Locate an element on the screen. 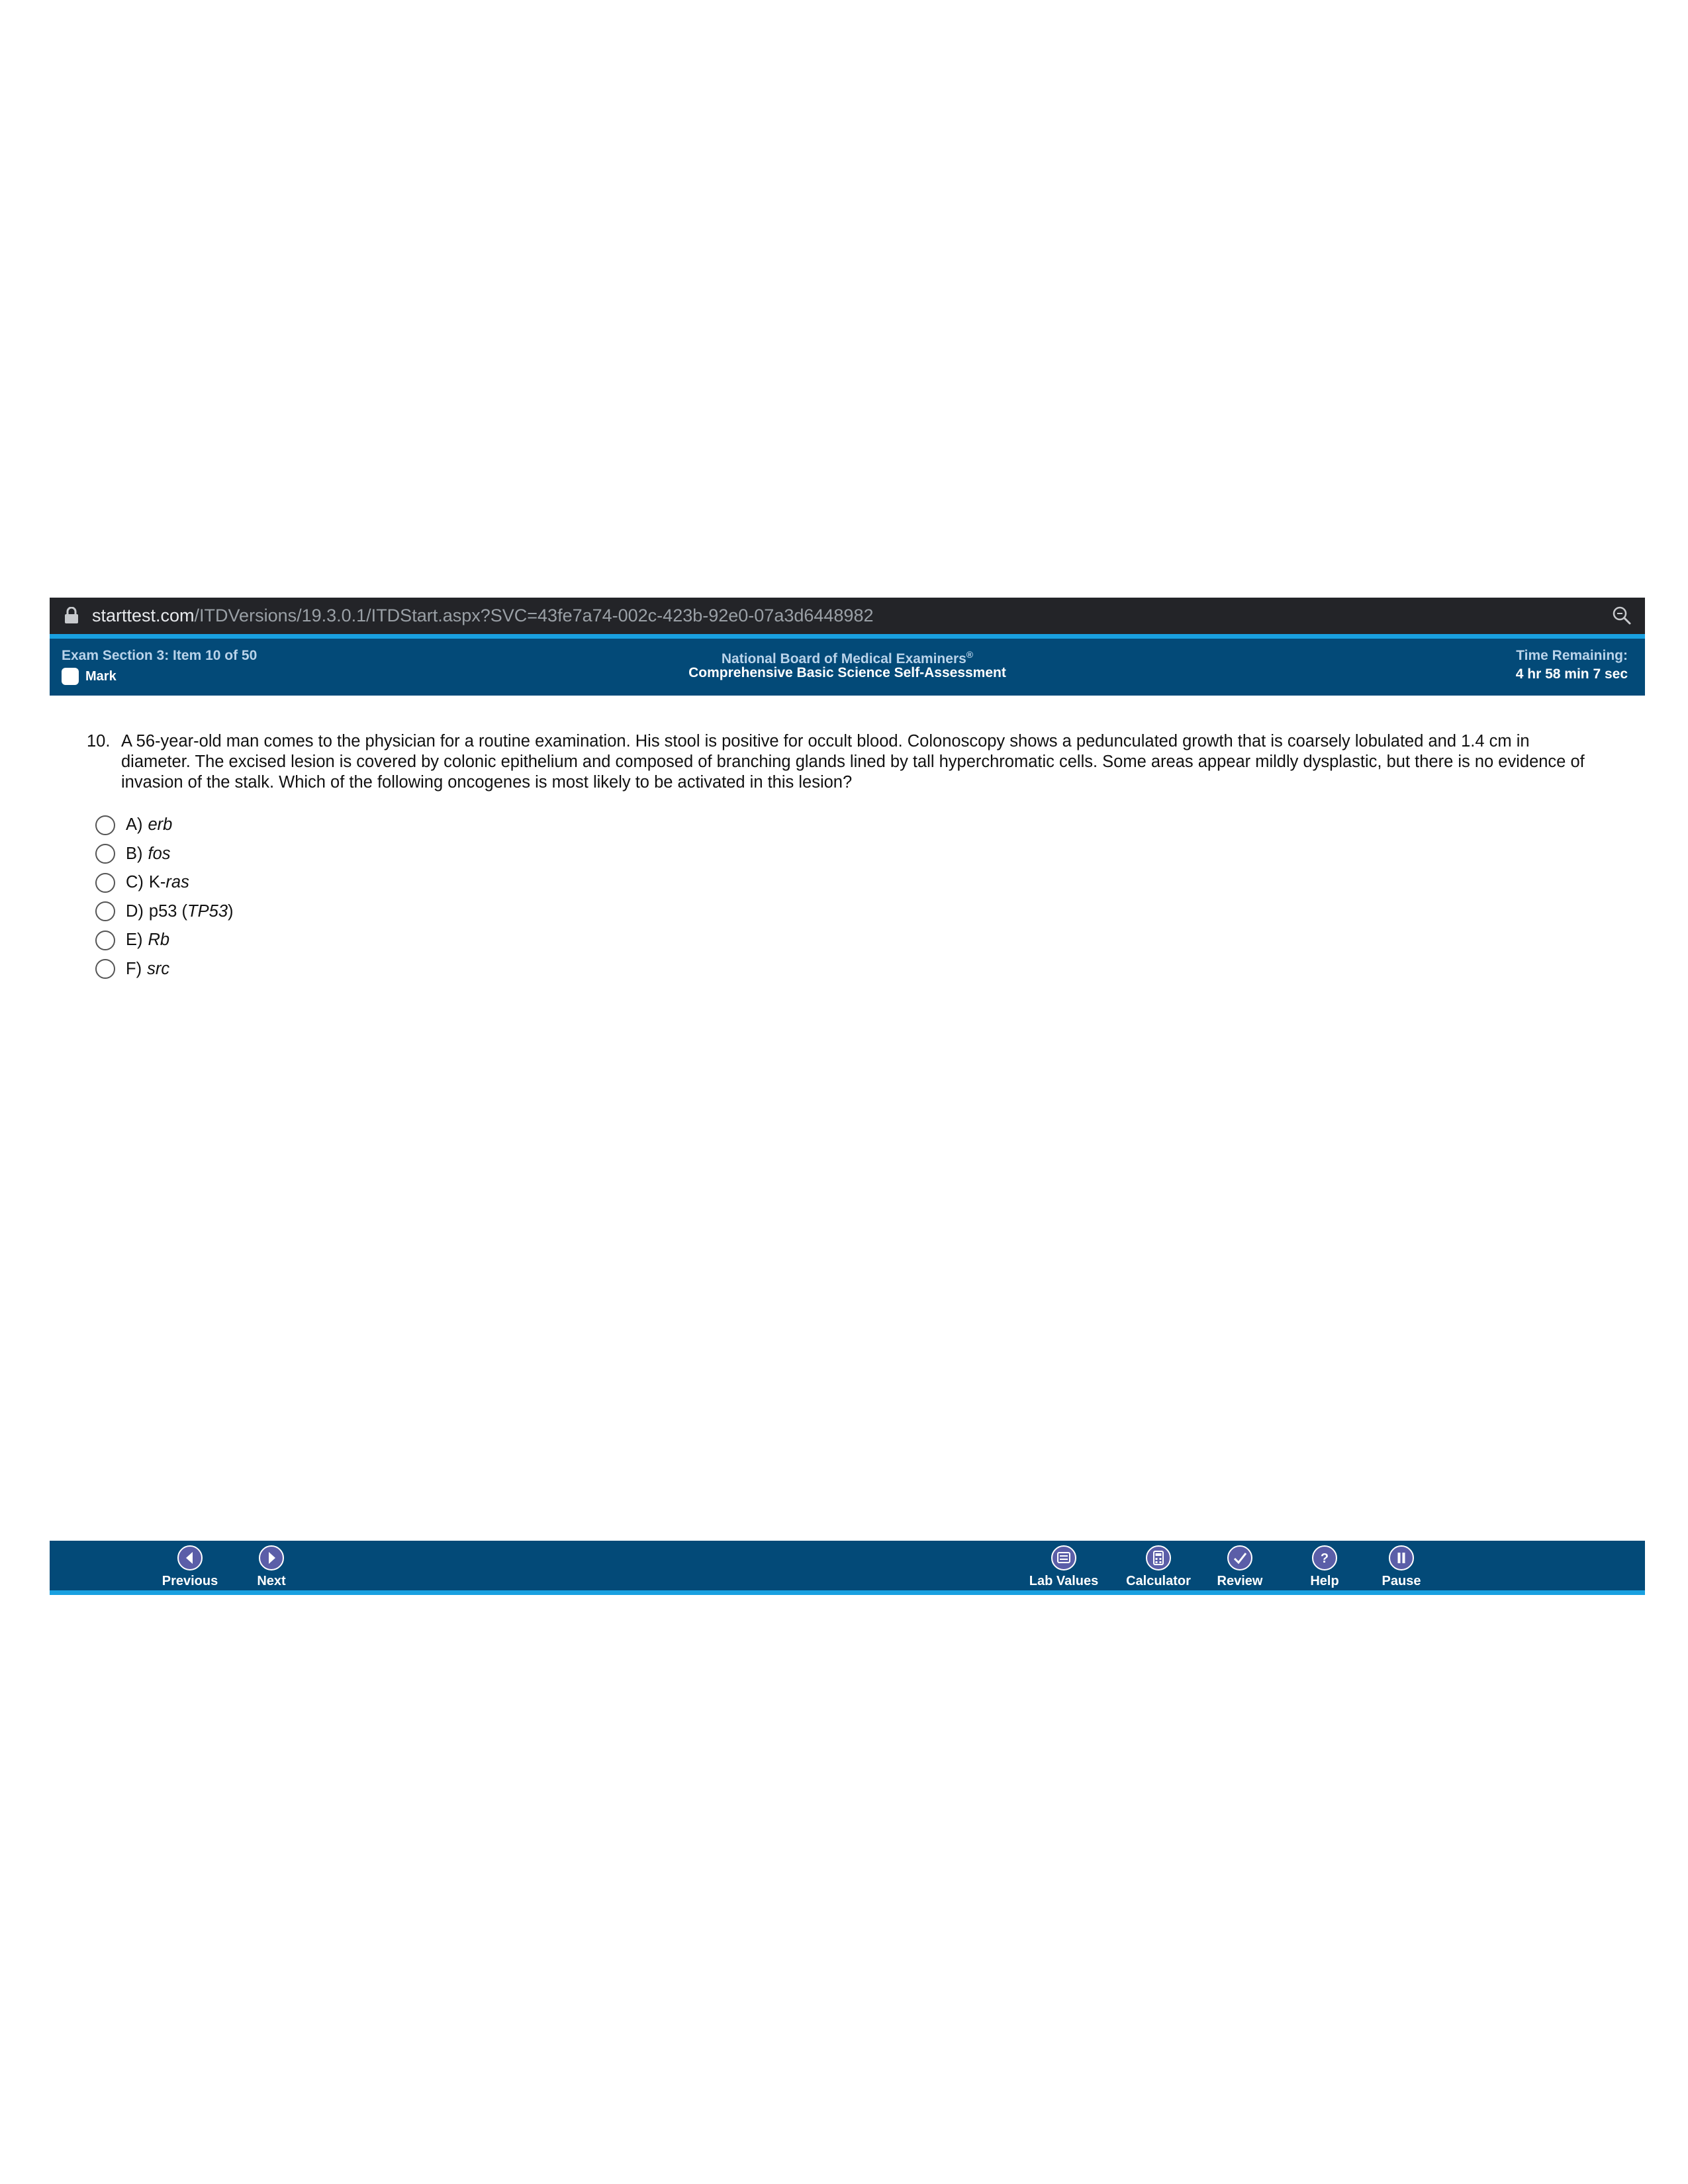 The width and height of the screenshot is (1688, 2184). lab-values-icon is located at coordinates (1063, 1558).